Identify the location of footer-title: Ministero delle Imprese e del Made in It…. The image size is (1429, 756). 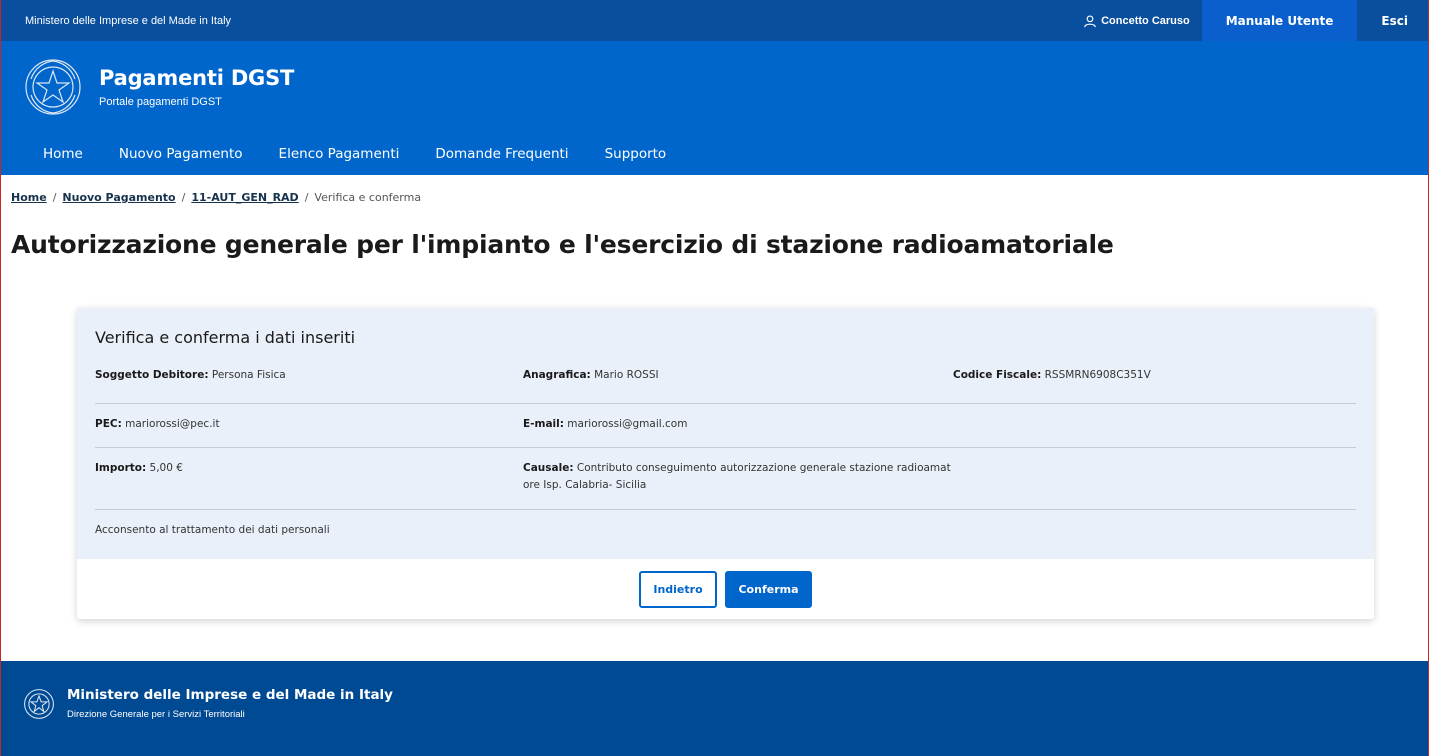
(230, 695).